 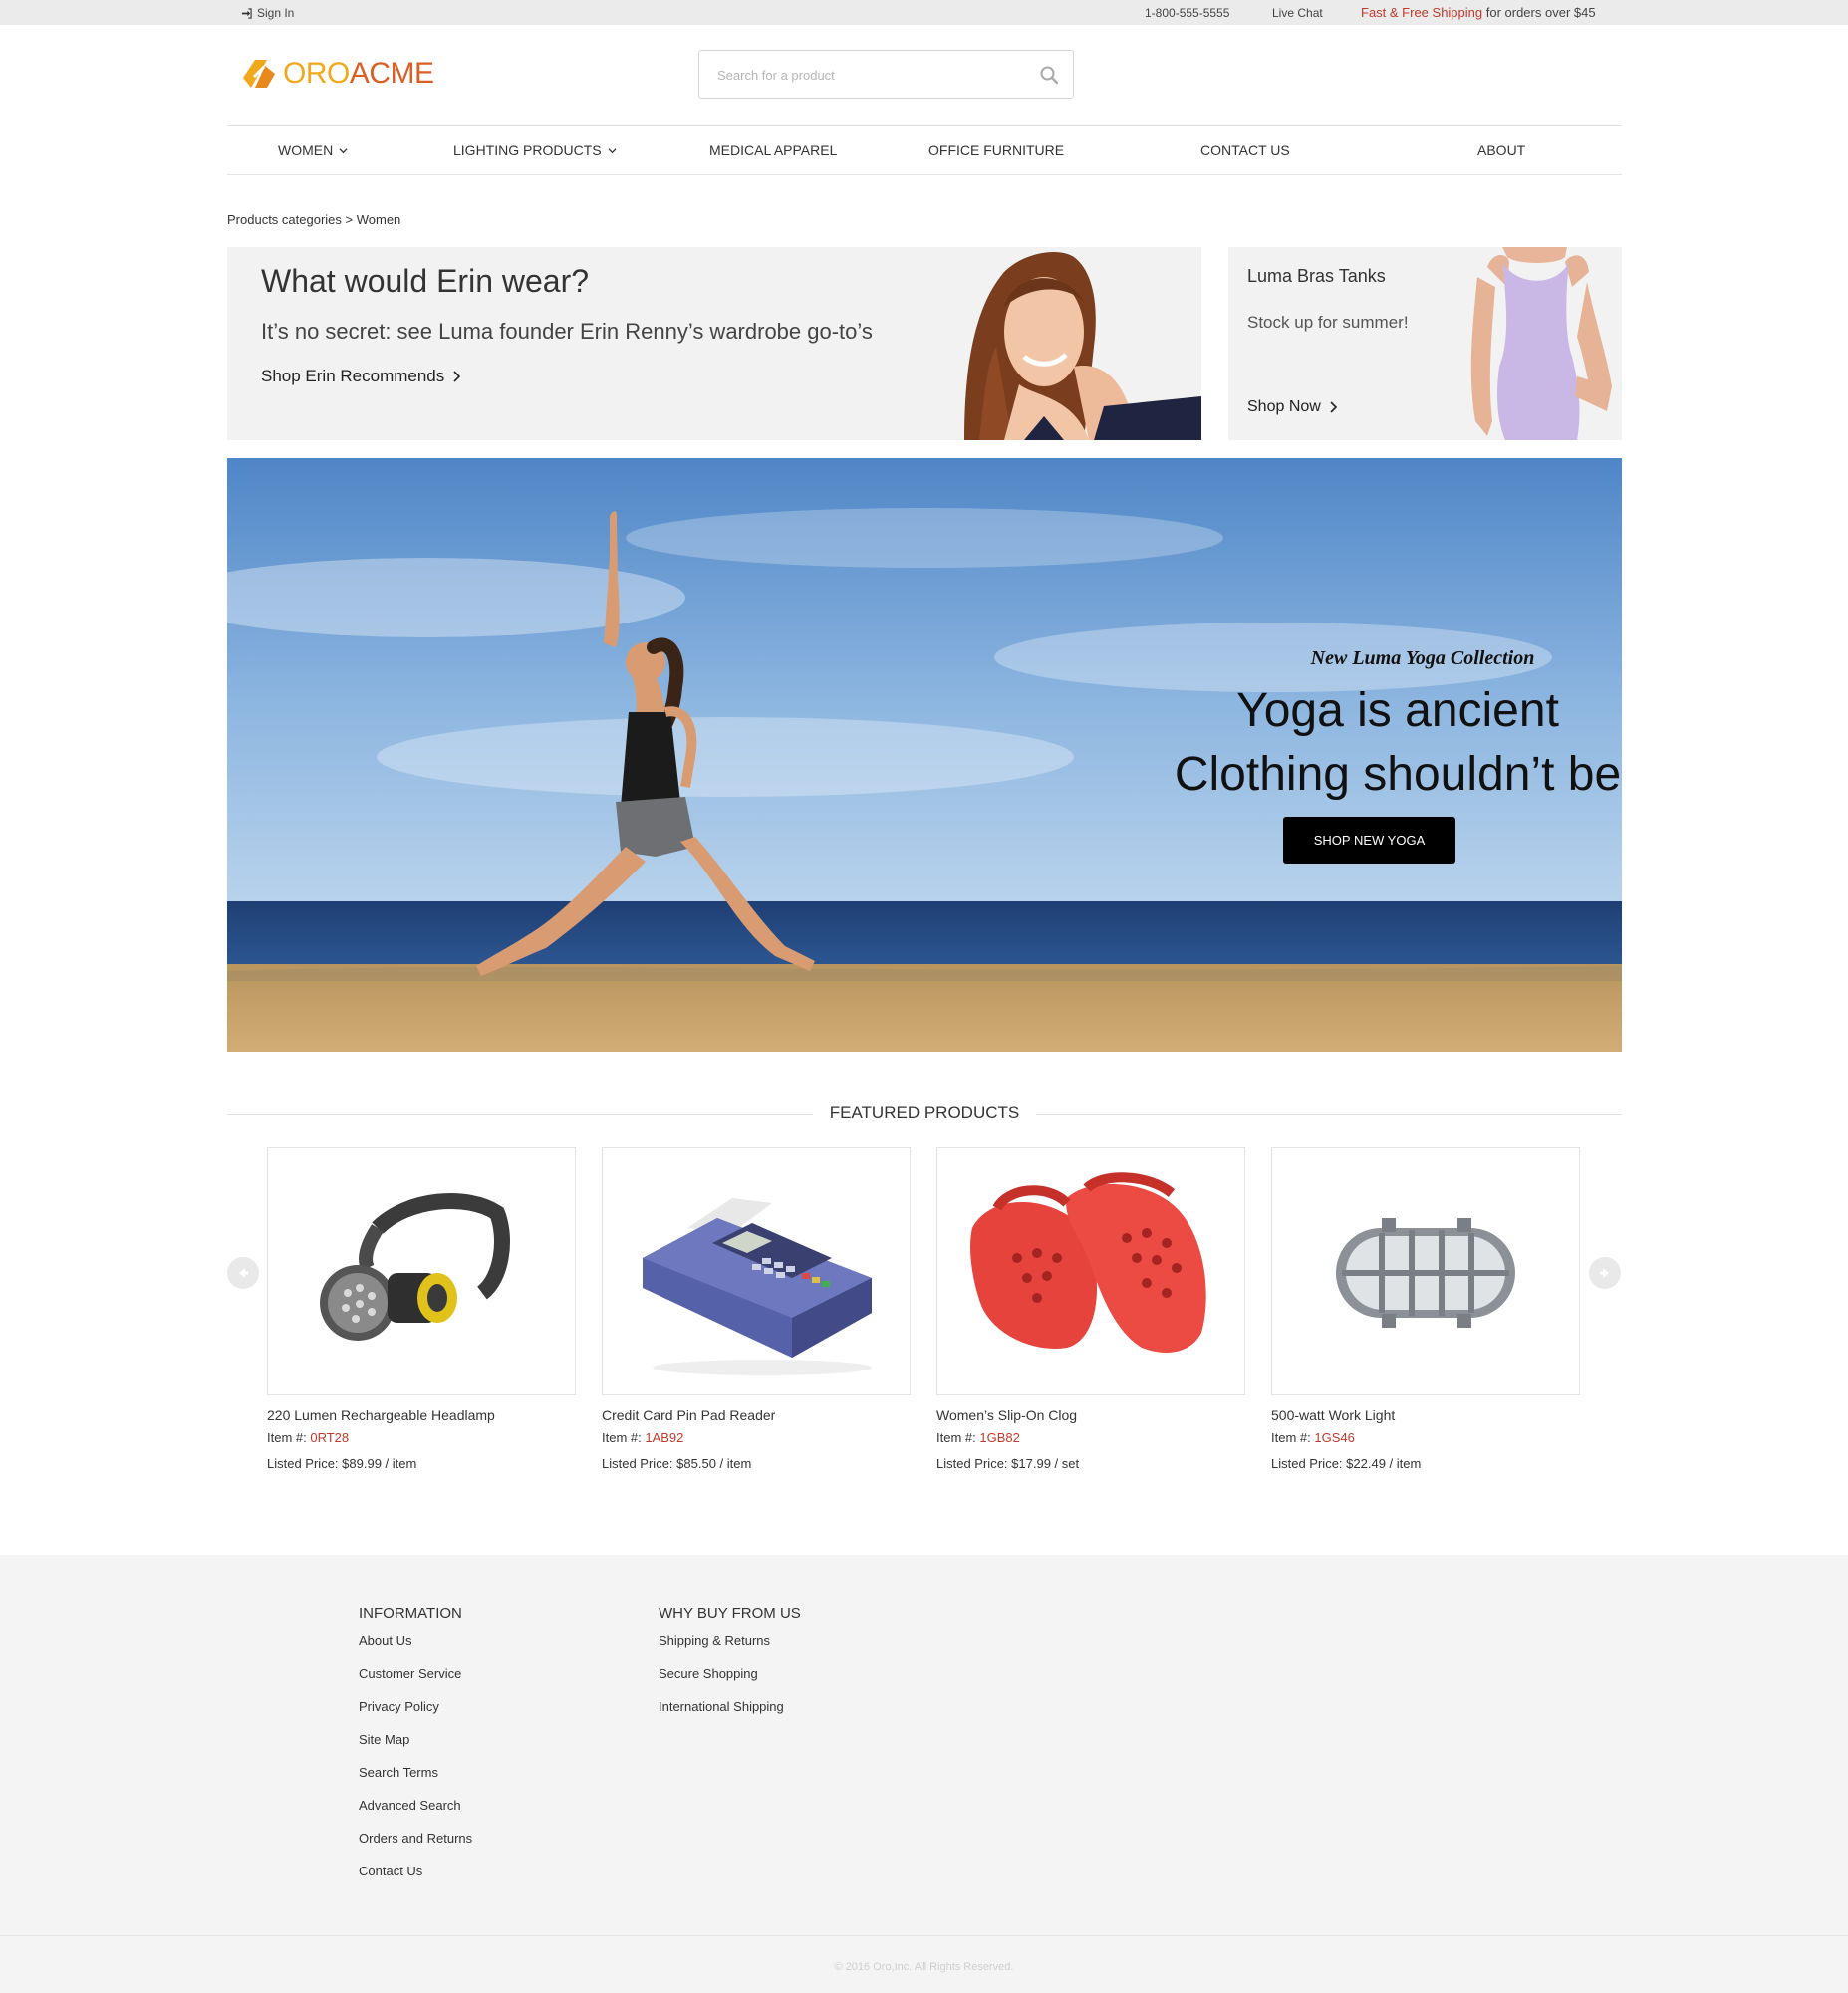 I want to click on arrow-right-icon, so click(x=1605, y=1273).